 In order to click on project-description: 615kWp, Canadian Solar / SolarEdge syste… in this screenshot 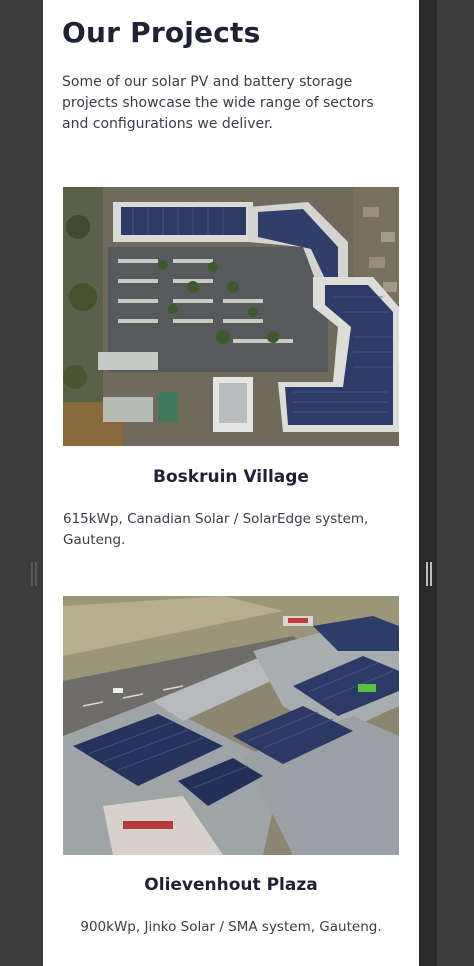, I will do `click(216, 529)`.